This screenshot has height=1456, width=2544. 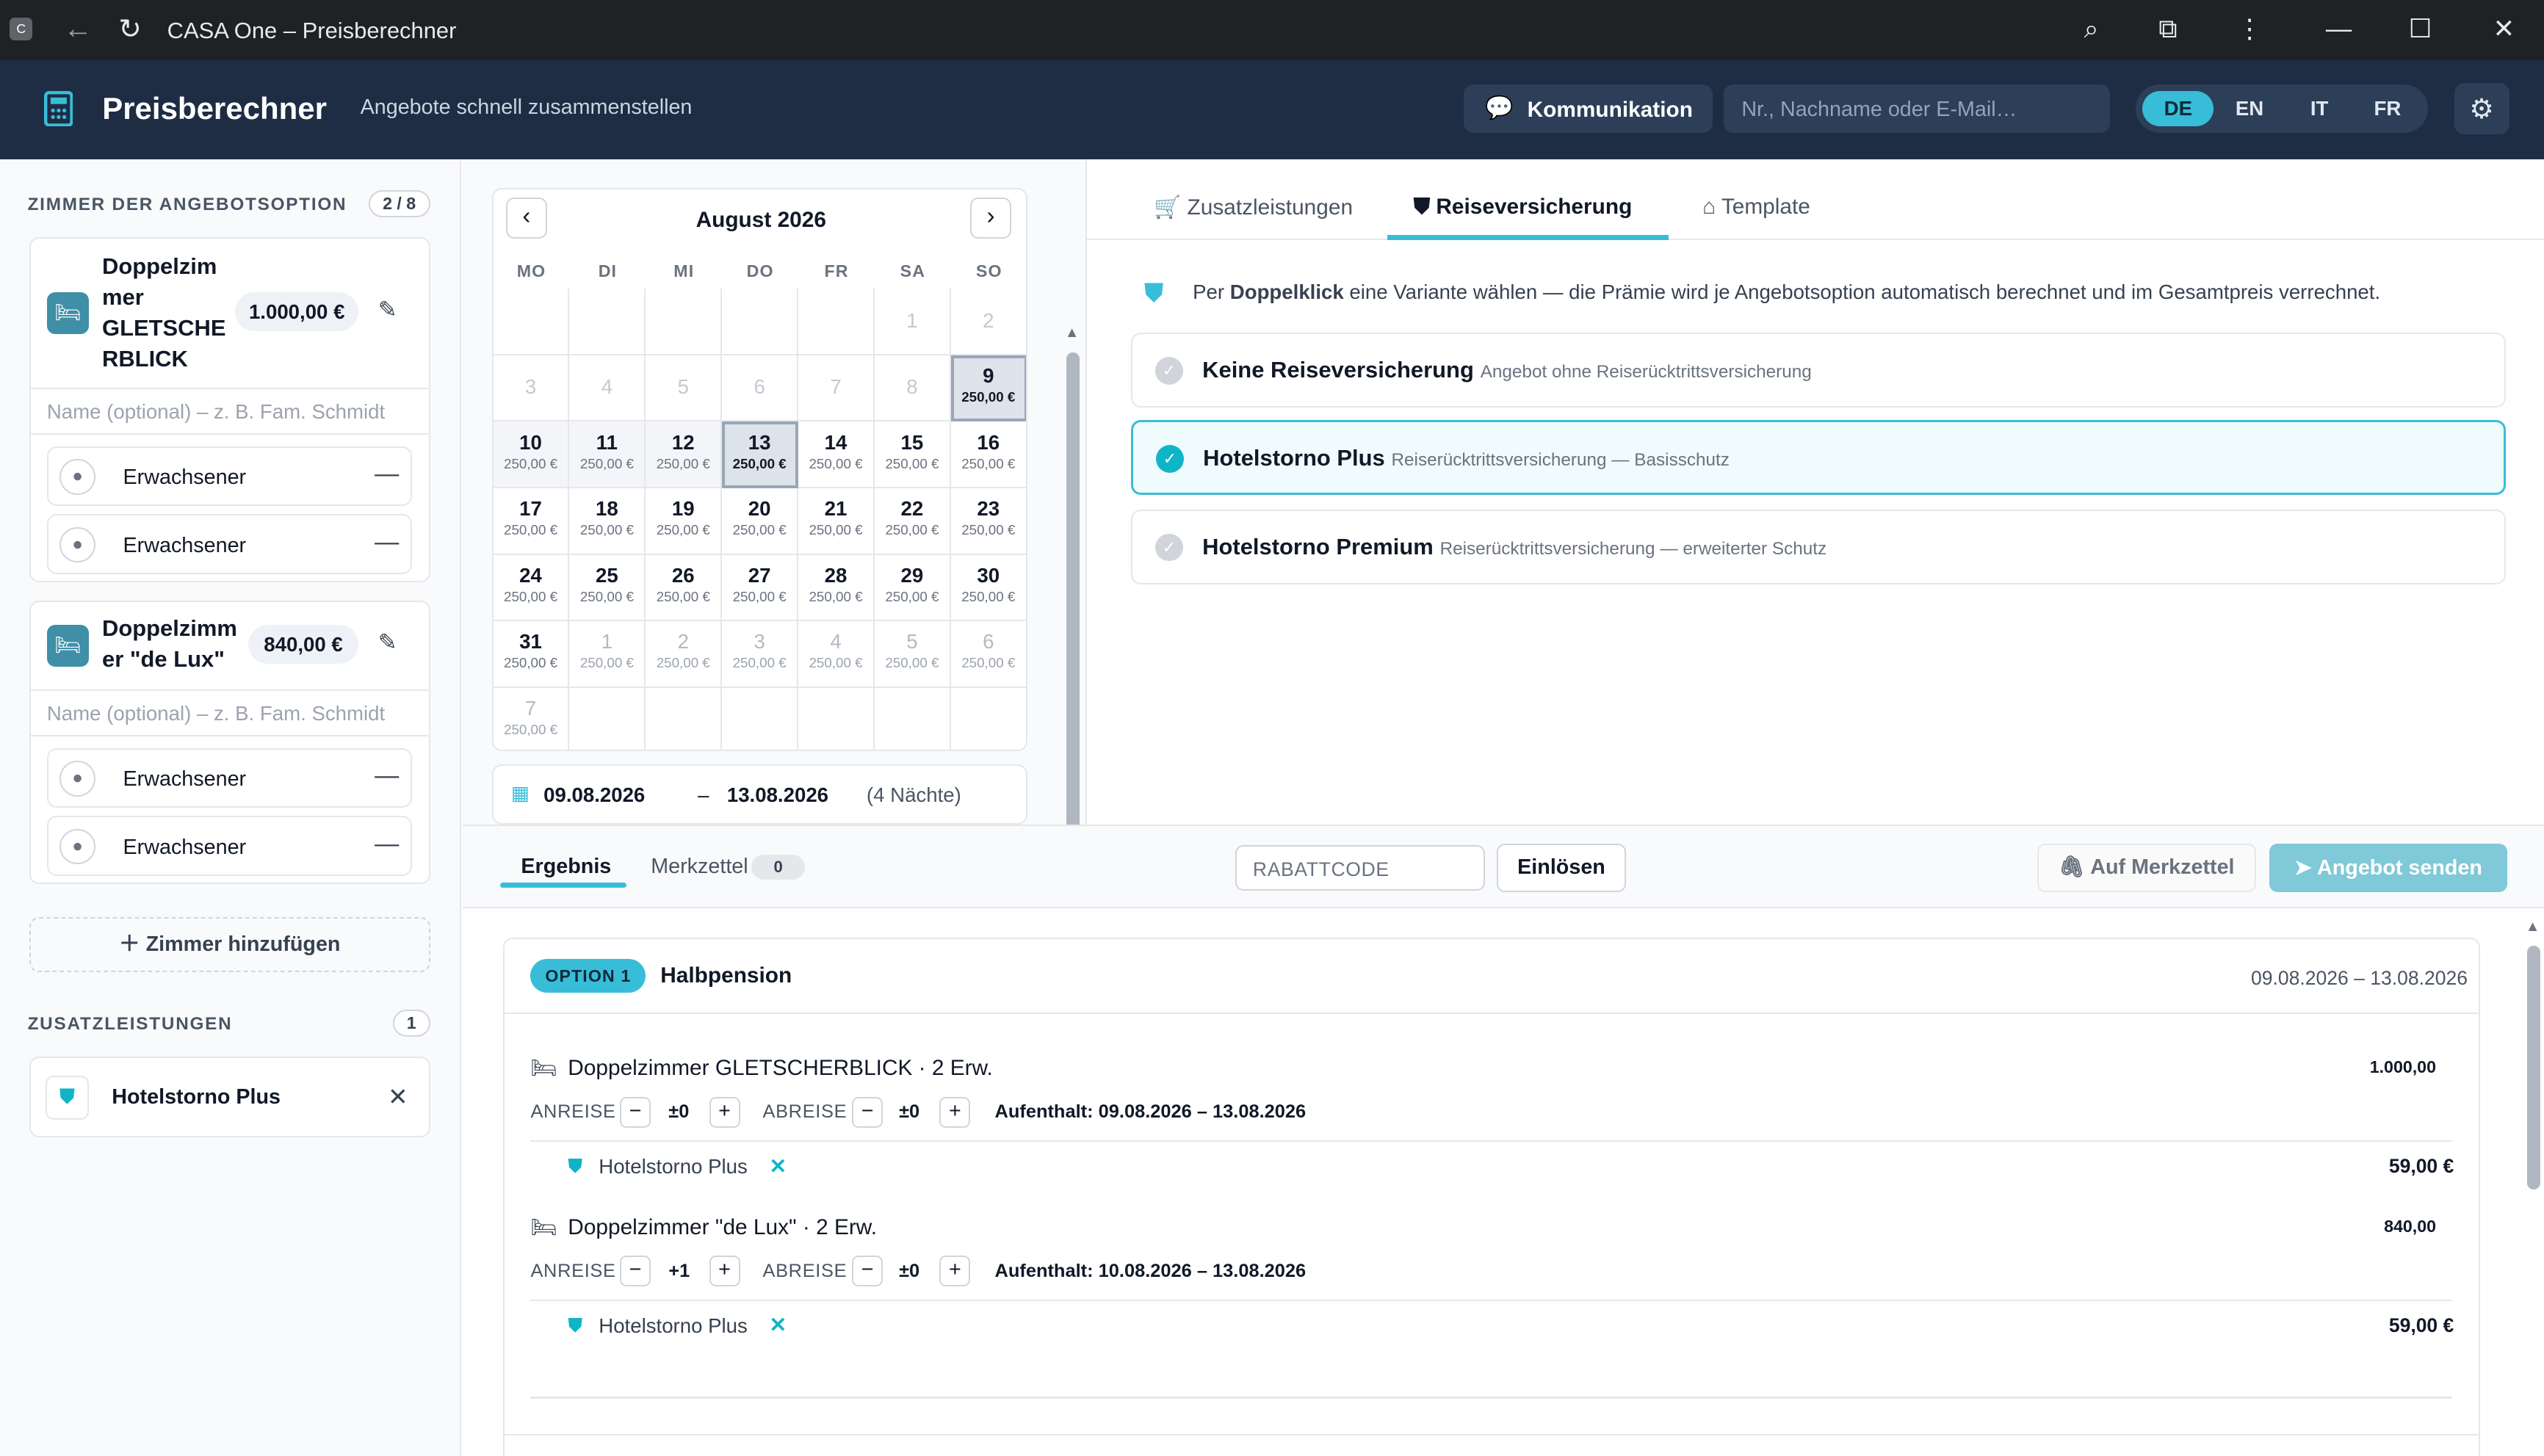 What do you see at coordinates (2420, 29) in the screenshot?
I see `maximize-icon: ☐` at bounding box center [2420, 29].